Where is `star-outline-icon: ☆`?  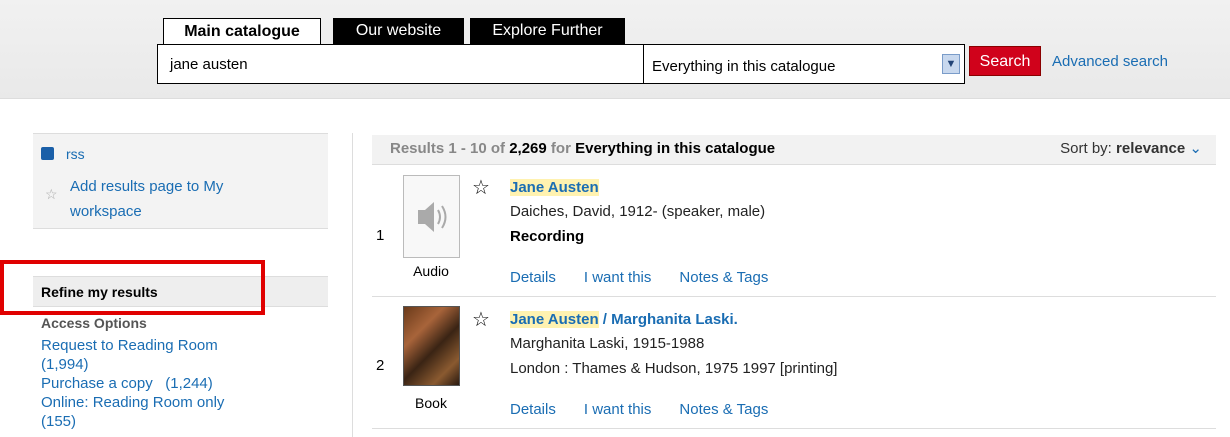
star-outline-icon: ☆ is located at coordinates (51, 194).